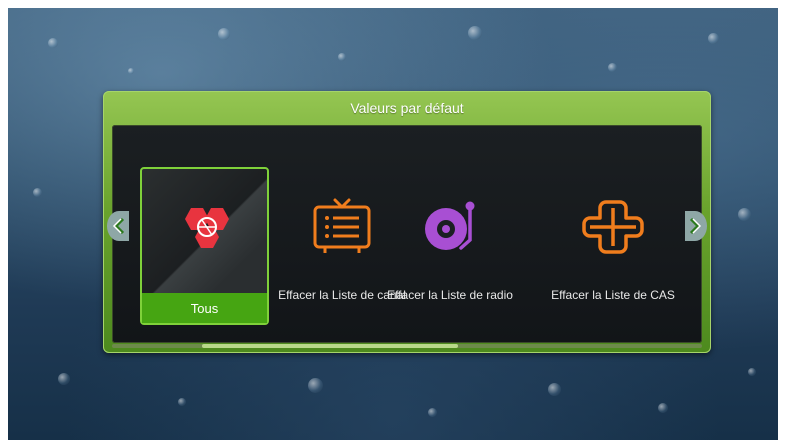  I want to click on scrollbar-thumb, so click(330, 346).